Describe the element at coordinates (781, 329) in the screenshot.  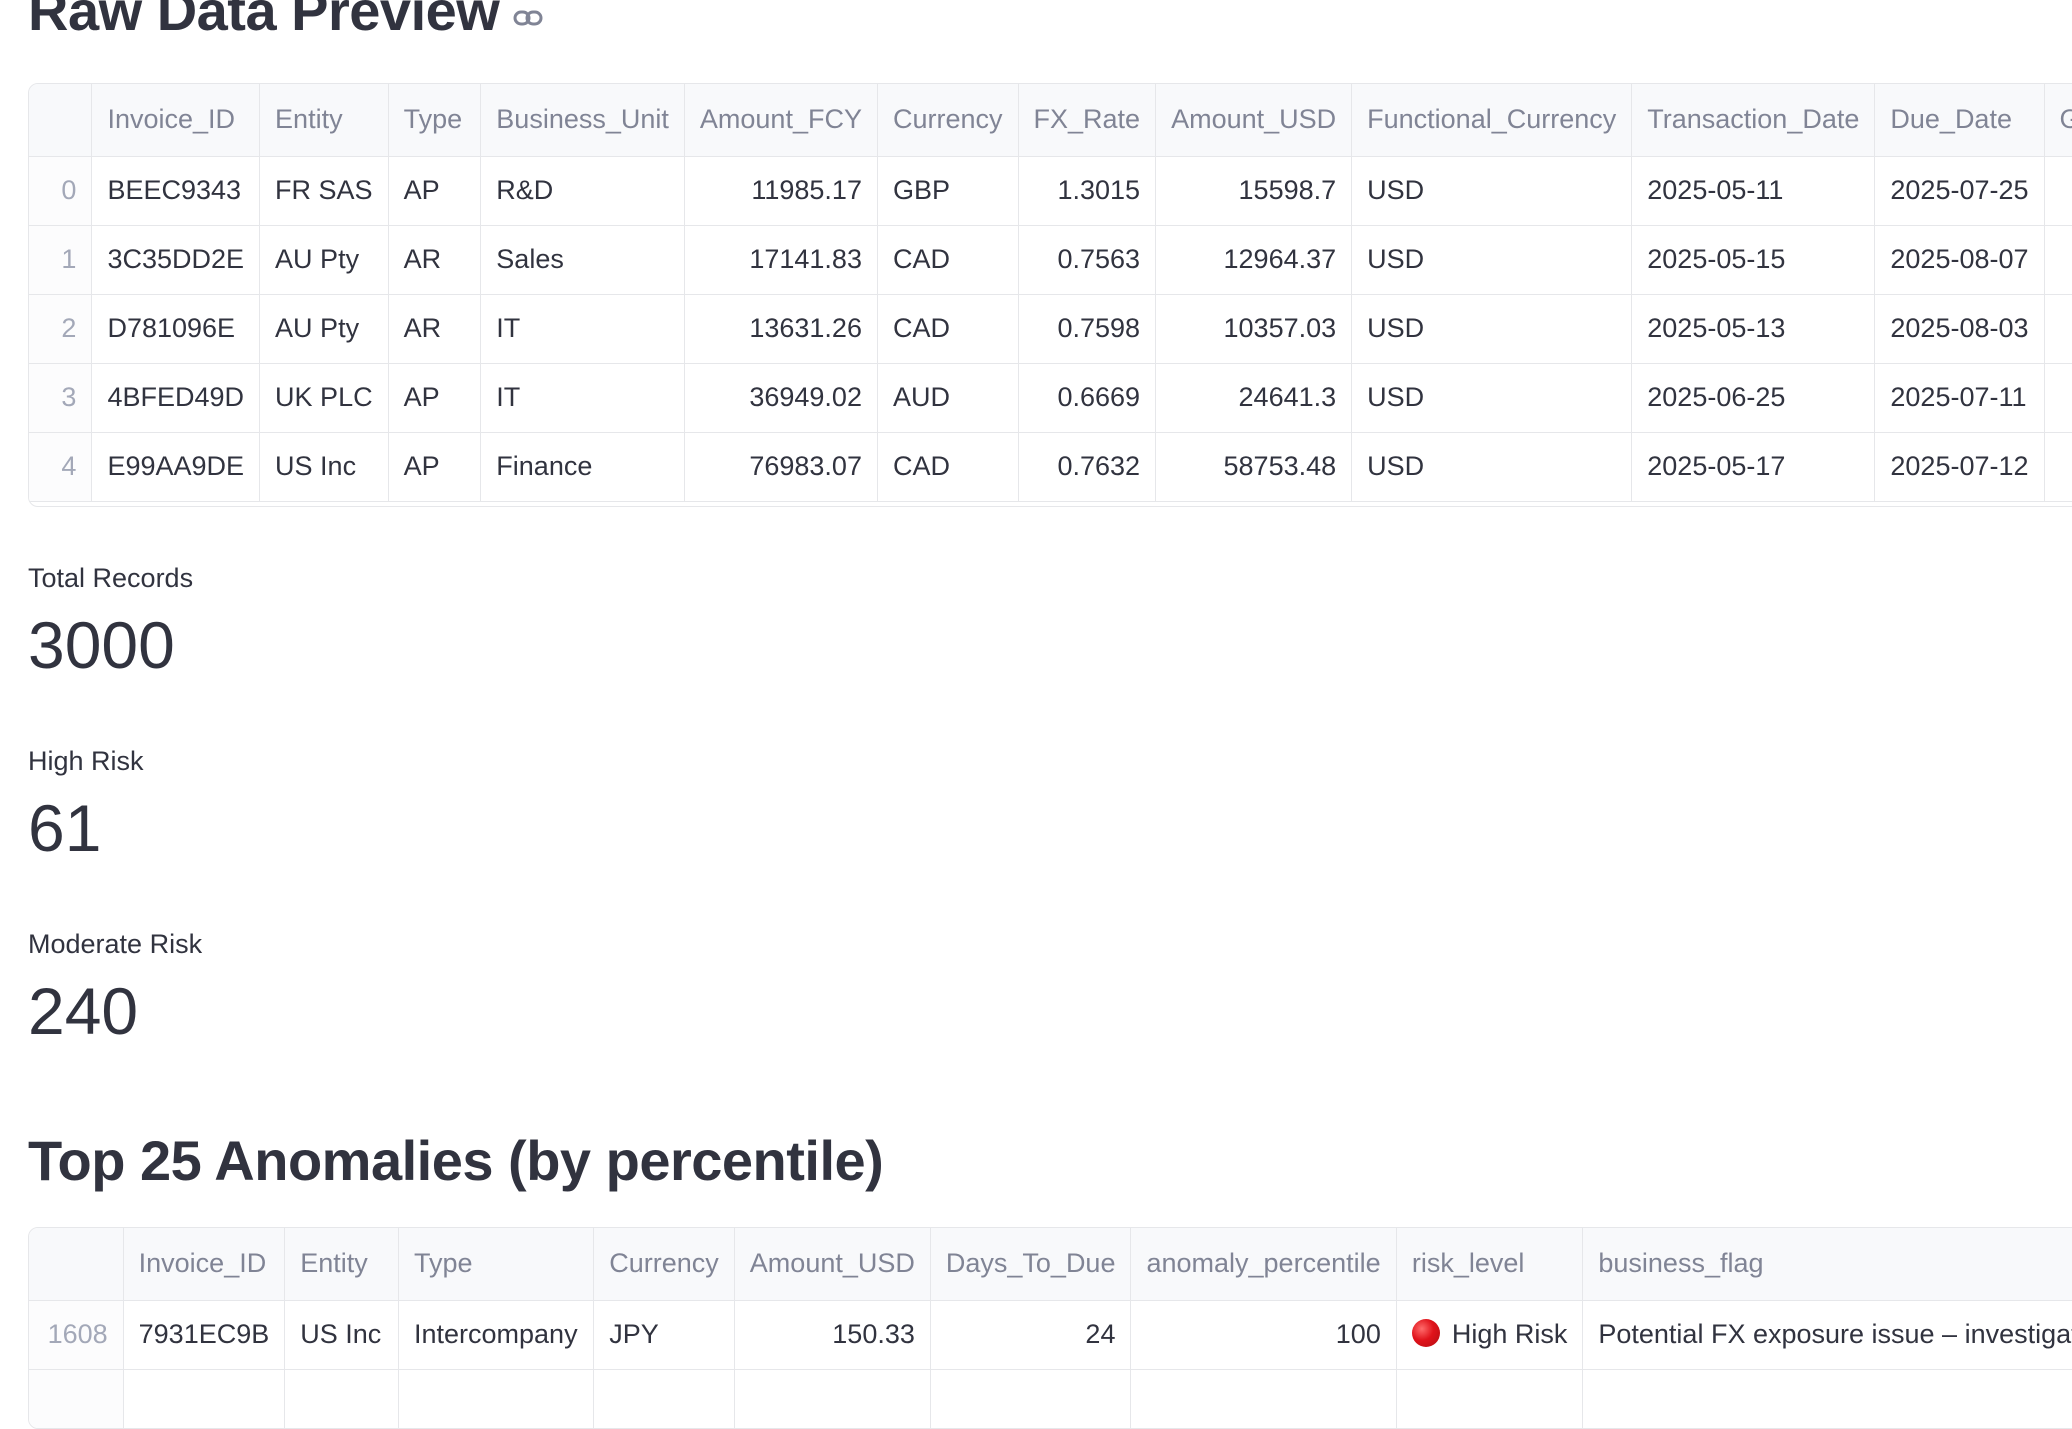
I see `table-cell: 13631.26` at that location.